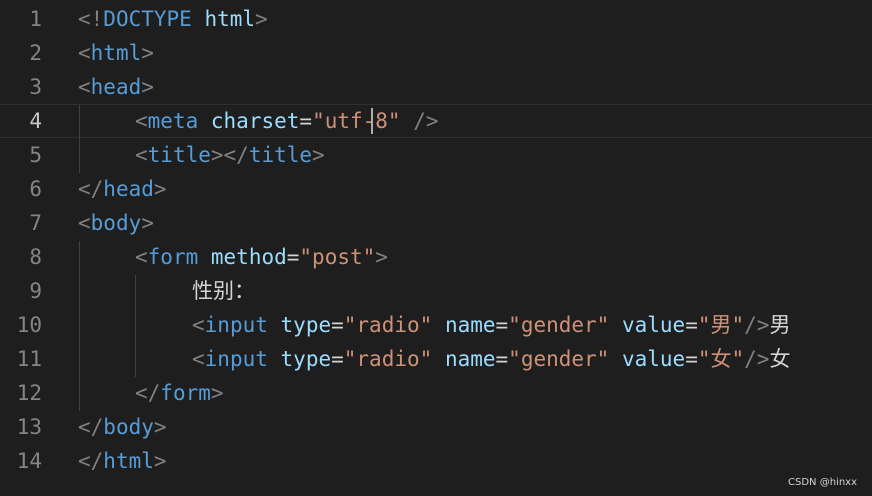  What do you see at coordinates (436, 155) in the screenshot?
I see `code-line: 5 <title></title>` at bounding box center [436, 155].